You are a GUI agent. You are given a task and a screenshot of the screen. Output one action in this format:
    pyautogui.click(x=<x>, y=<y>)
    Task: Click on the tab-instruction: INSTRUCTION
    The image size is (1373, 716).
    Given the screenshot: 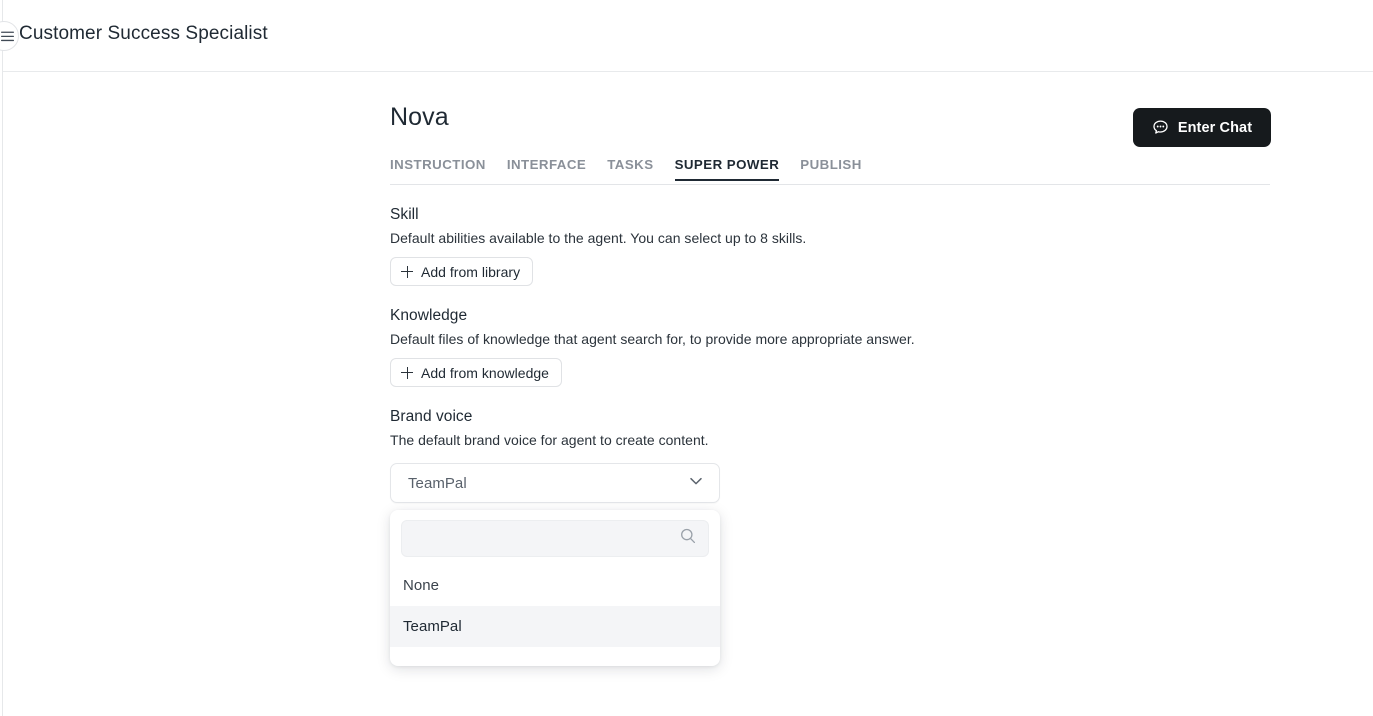 What is the action you would take?
    pyautogui.click(x=438, y=168)
    